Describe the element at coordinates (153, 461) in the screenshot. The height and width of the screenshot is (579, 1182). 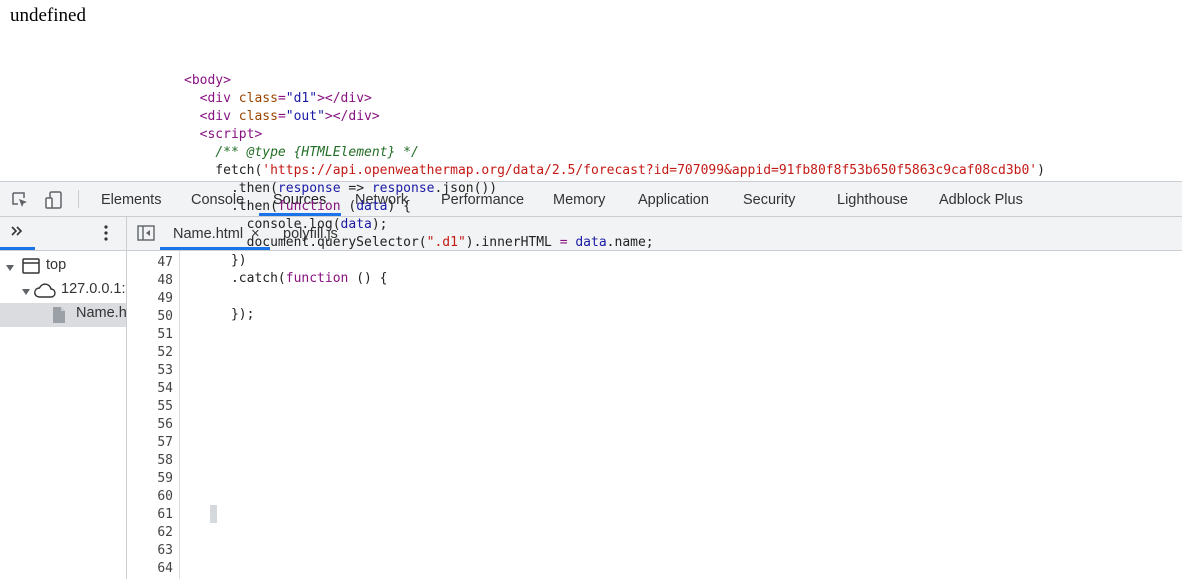
I see `line-number: 58` at that location.